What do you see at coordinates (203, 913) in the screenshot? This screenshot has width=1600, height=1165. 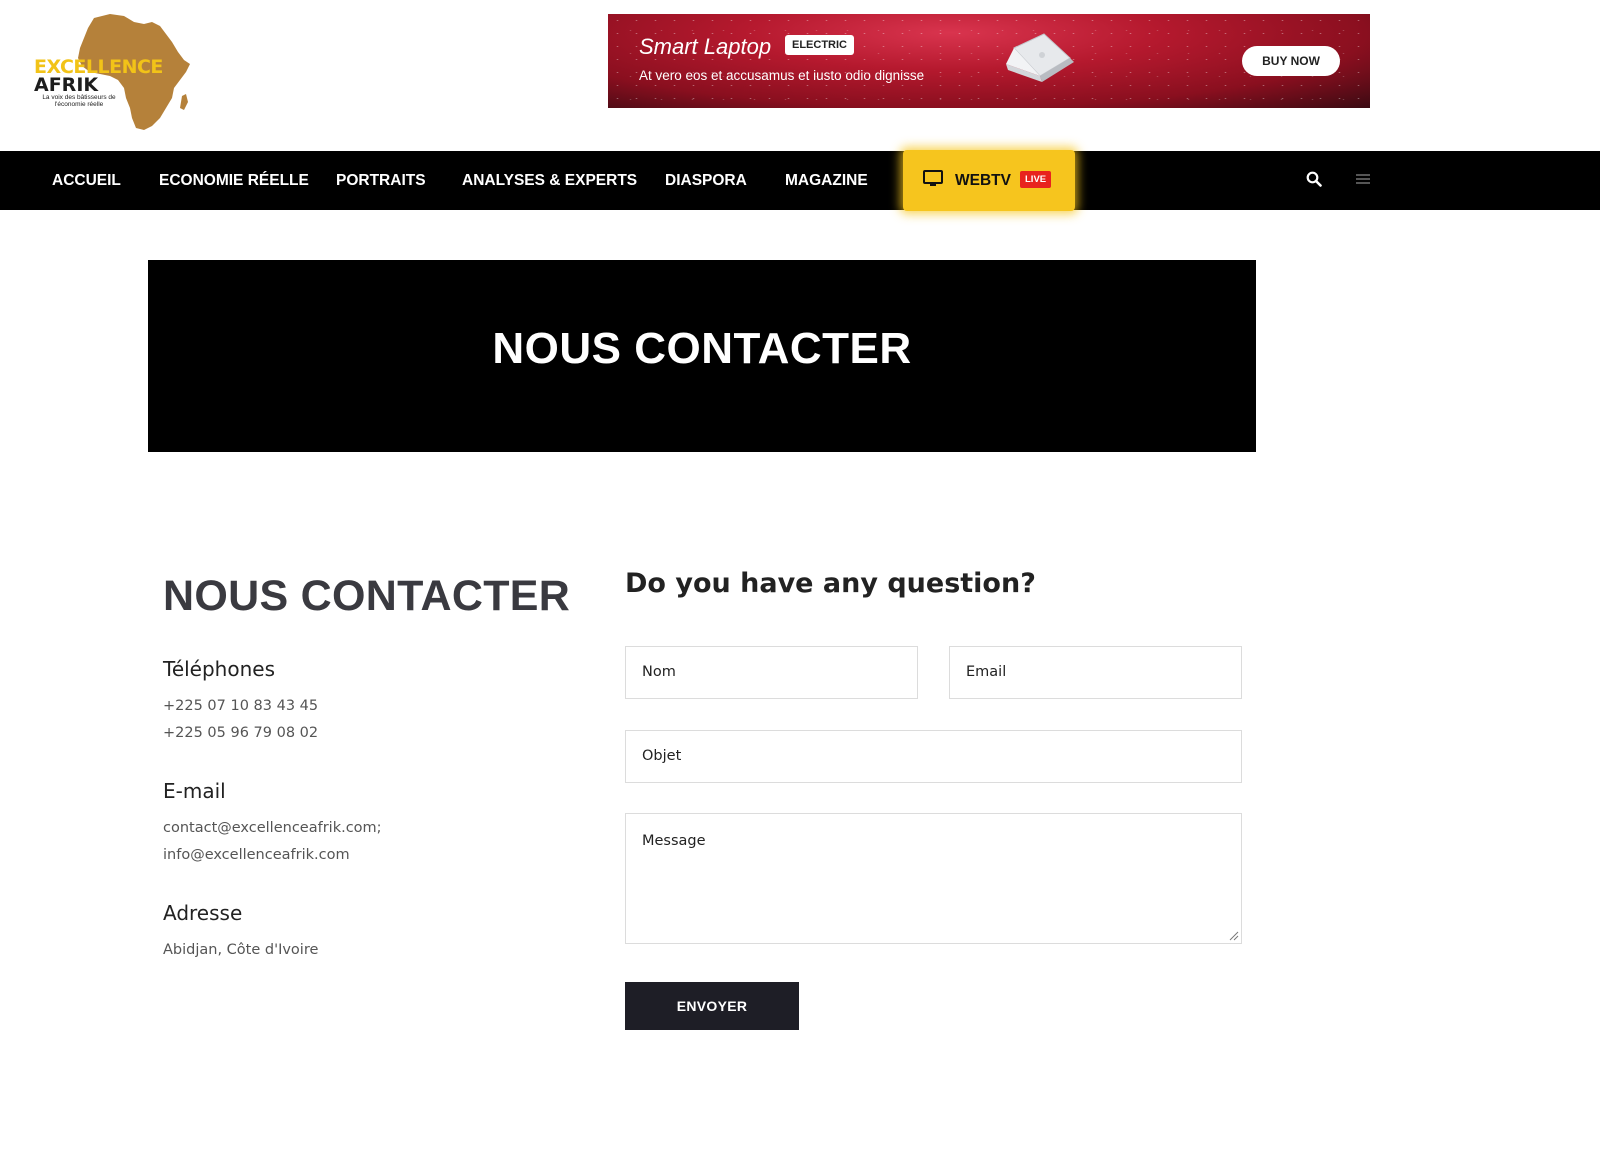 I see `address-title: Adresse` at bounding box center [203, 913].